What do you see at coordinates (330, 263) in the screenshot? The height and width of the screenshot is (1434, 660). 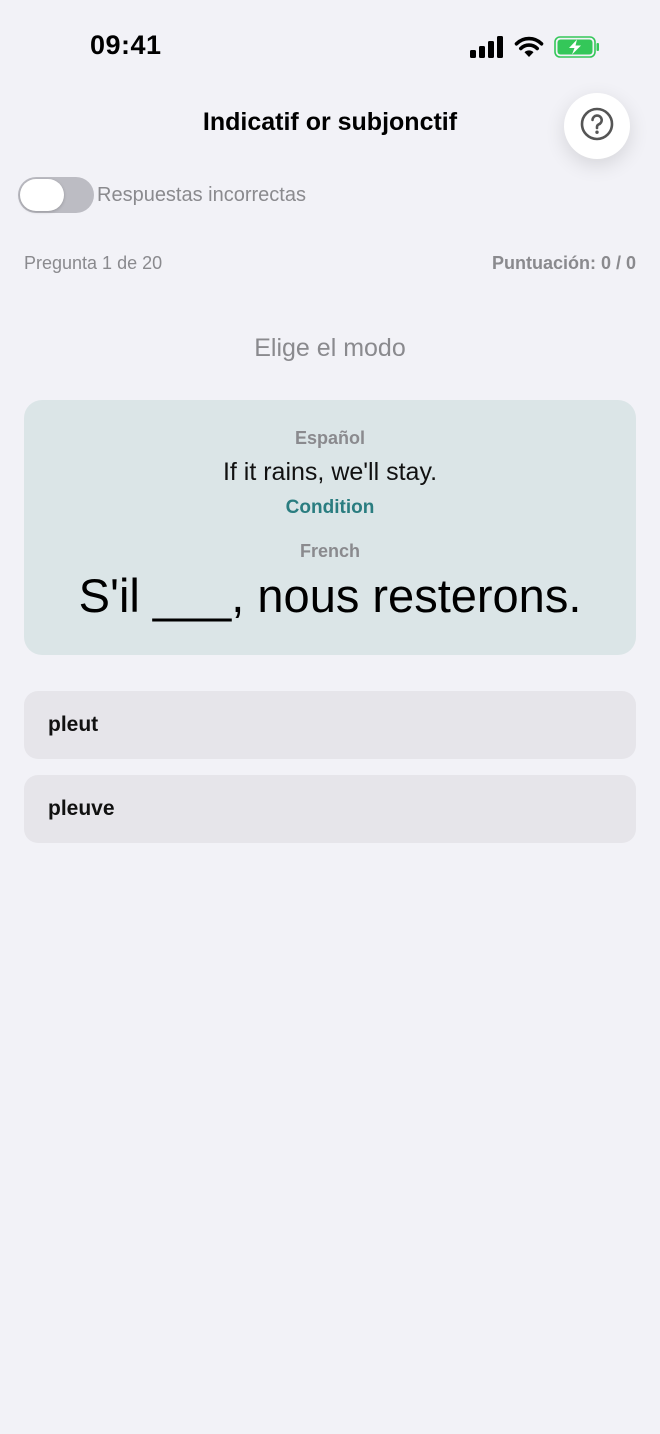 I see `progress-row: Pregunta 1 de 20 Puntuación: 0 / 0` at bounding box center [330, 263].